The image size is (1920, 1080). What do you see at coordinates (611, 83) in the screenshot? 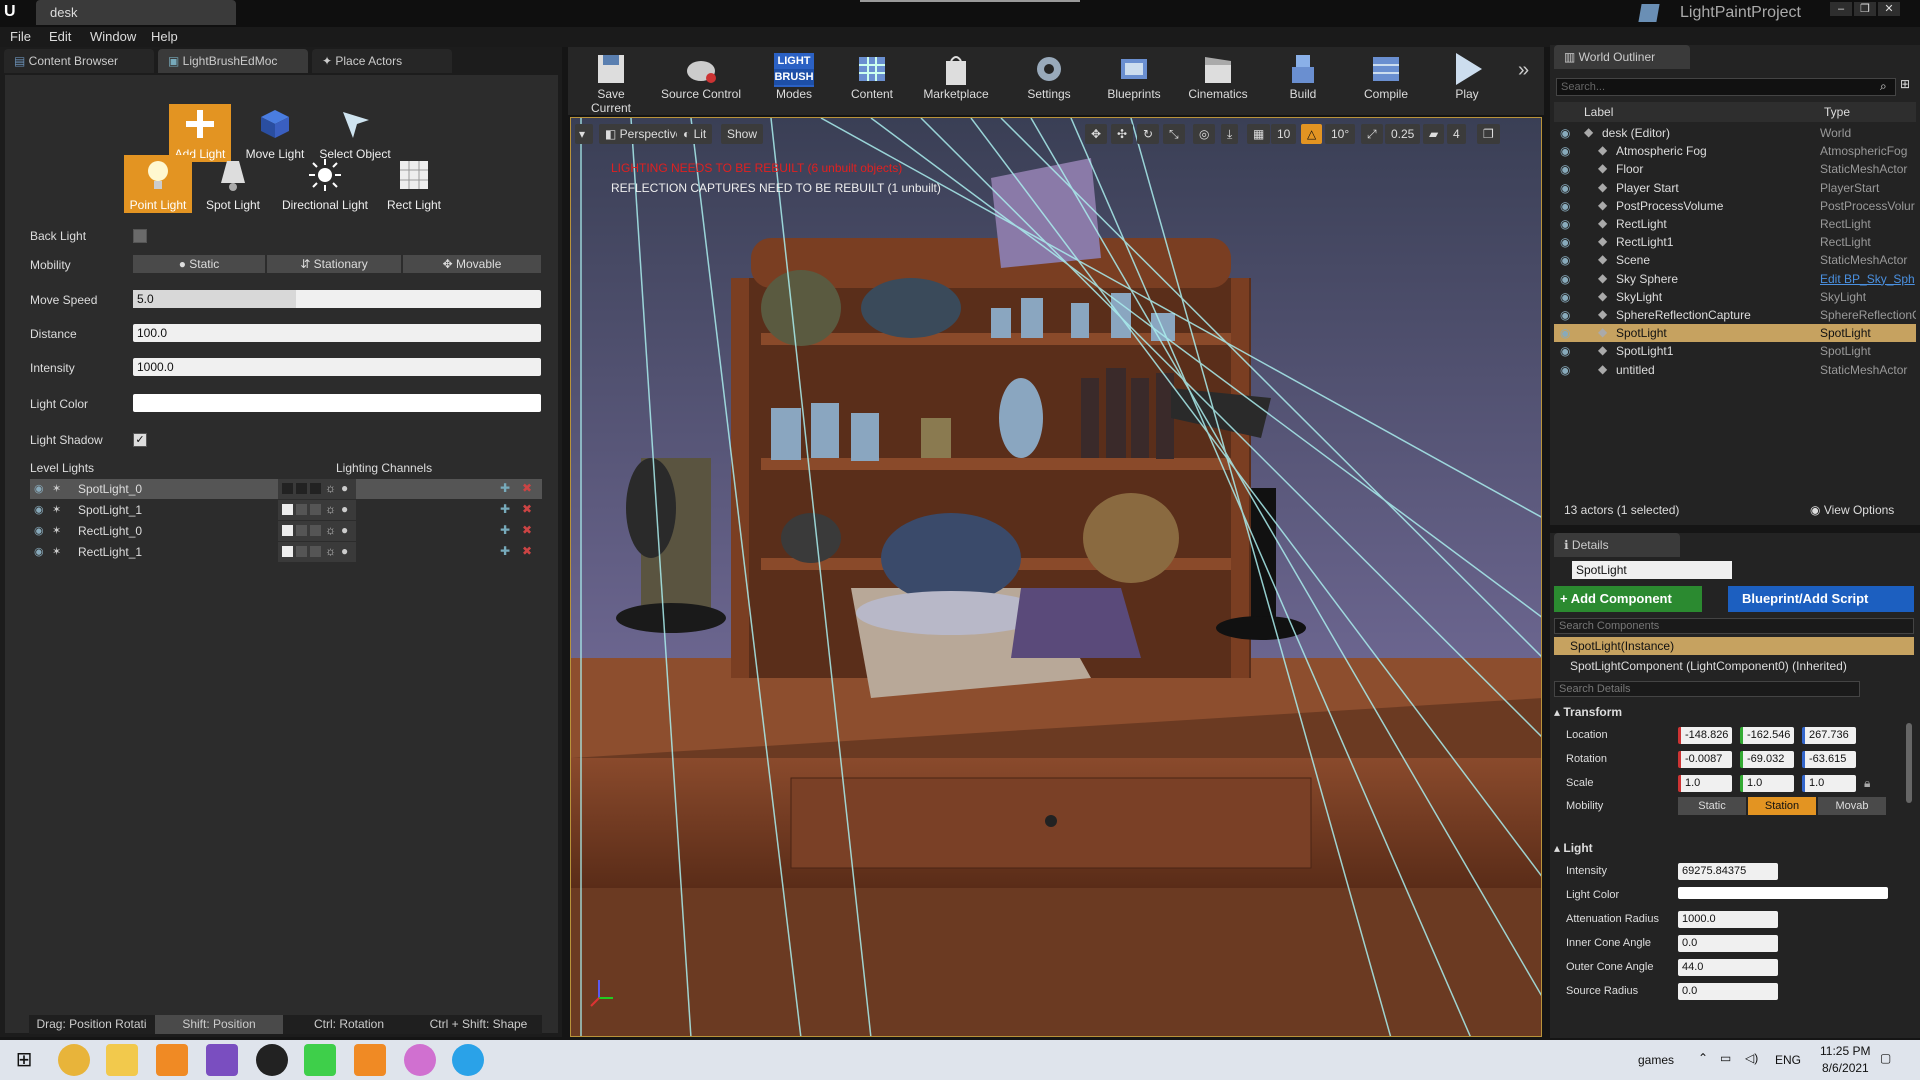
I see `save-current-button: Save Current` at bounding box center [611, 83].